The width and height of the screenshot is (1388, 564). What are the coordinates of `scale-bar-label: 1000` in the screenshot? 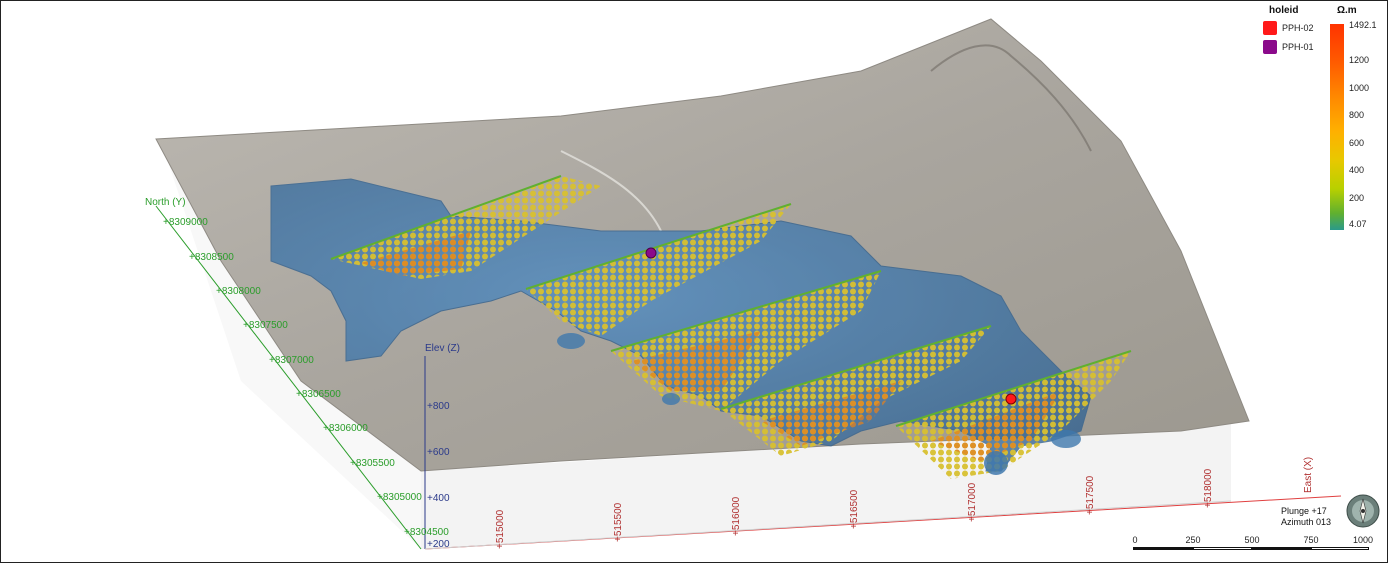 It's located at (1363, 540).